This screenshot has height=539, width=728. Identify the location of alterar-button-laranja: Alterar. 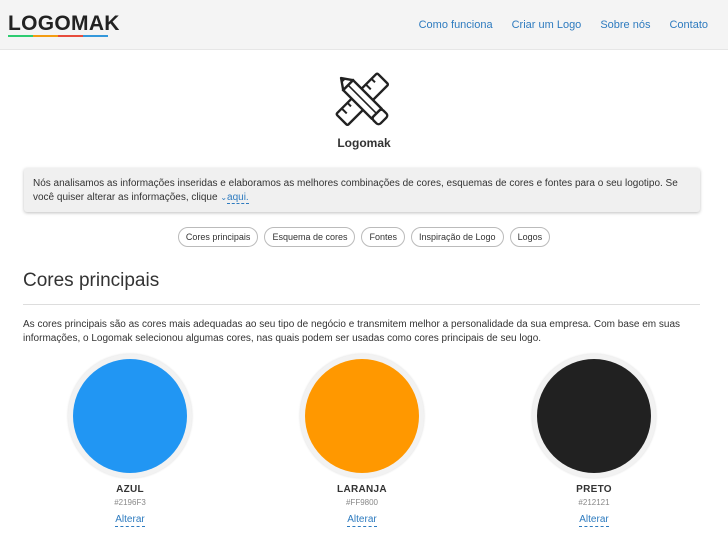
(362, 520).